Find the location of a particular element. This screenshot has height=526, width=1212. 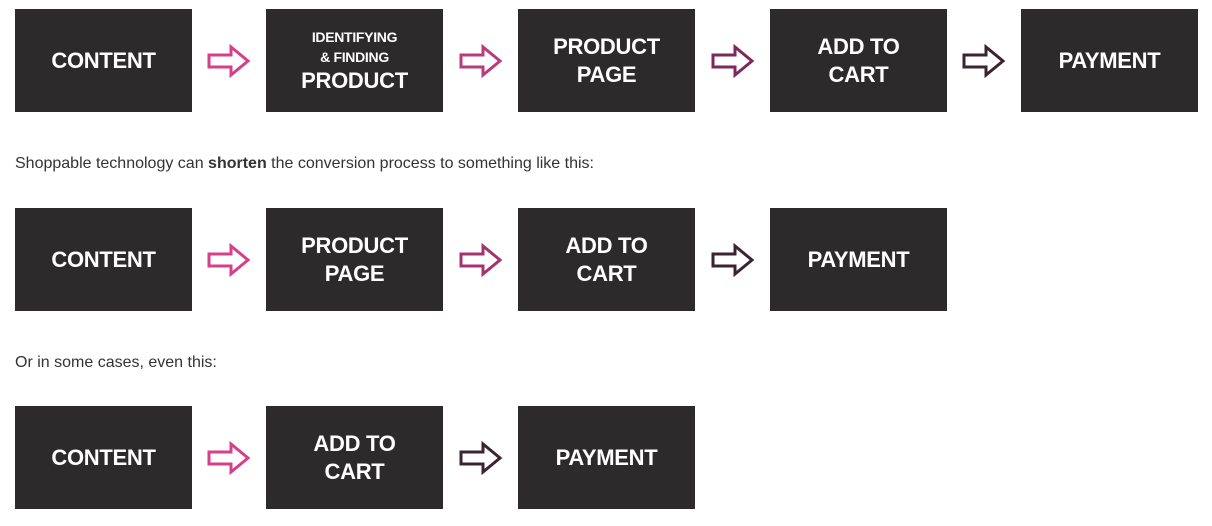

text-before: Shoppable technology can is located at coordinates (112, 163).